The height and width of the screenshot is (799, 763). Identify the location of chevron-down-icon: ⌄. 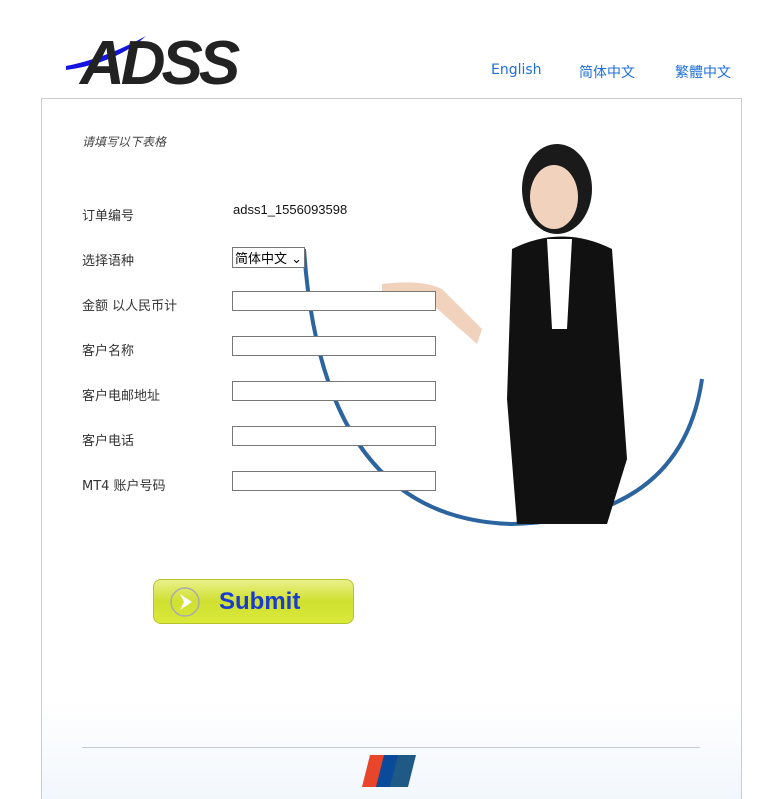
(297, 259).